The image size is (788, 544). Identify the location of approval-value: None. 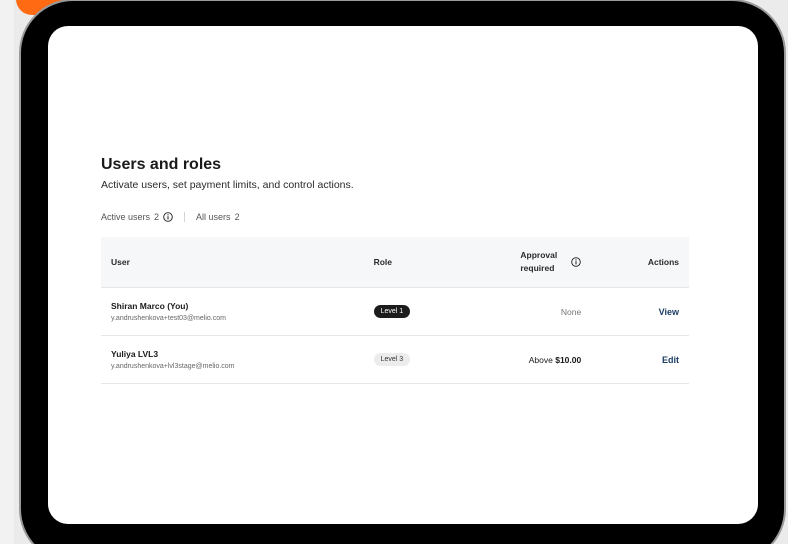
(571, 311).